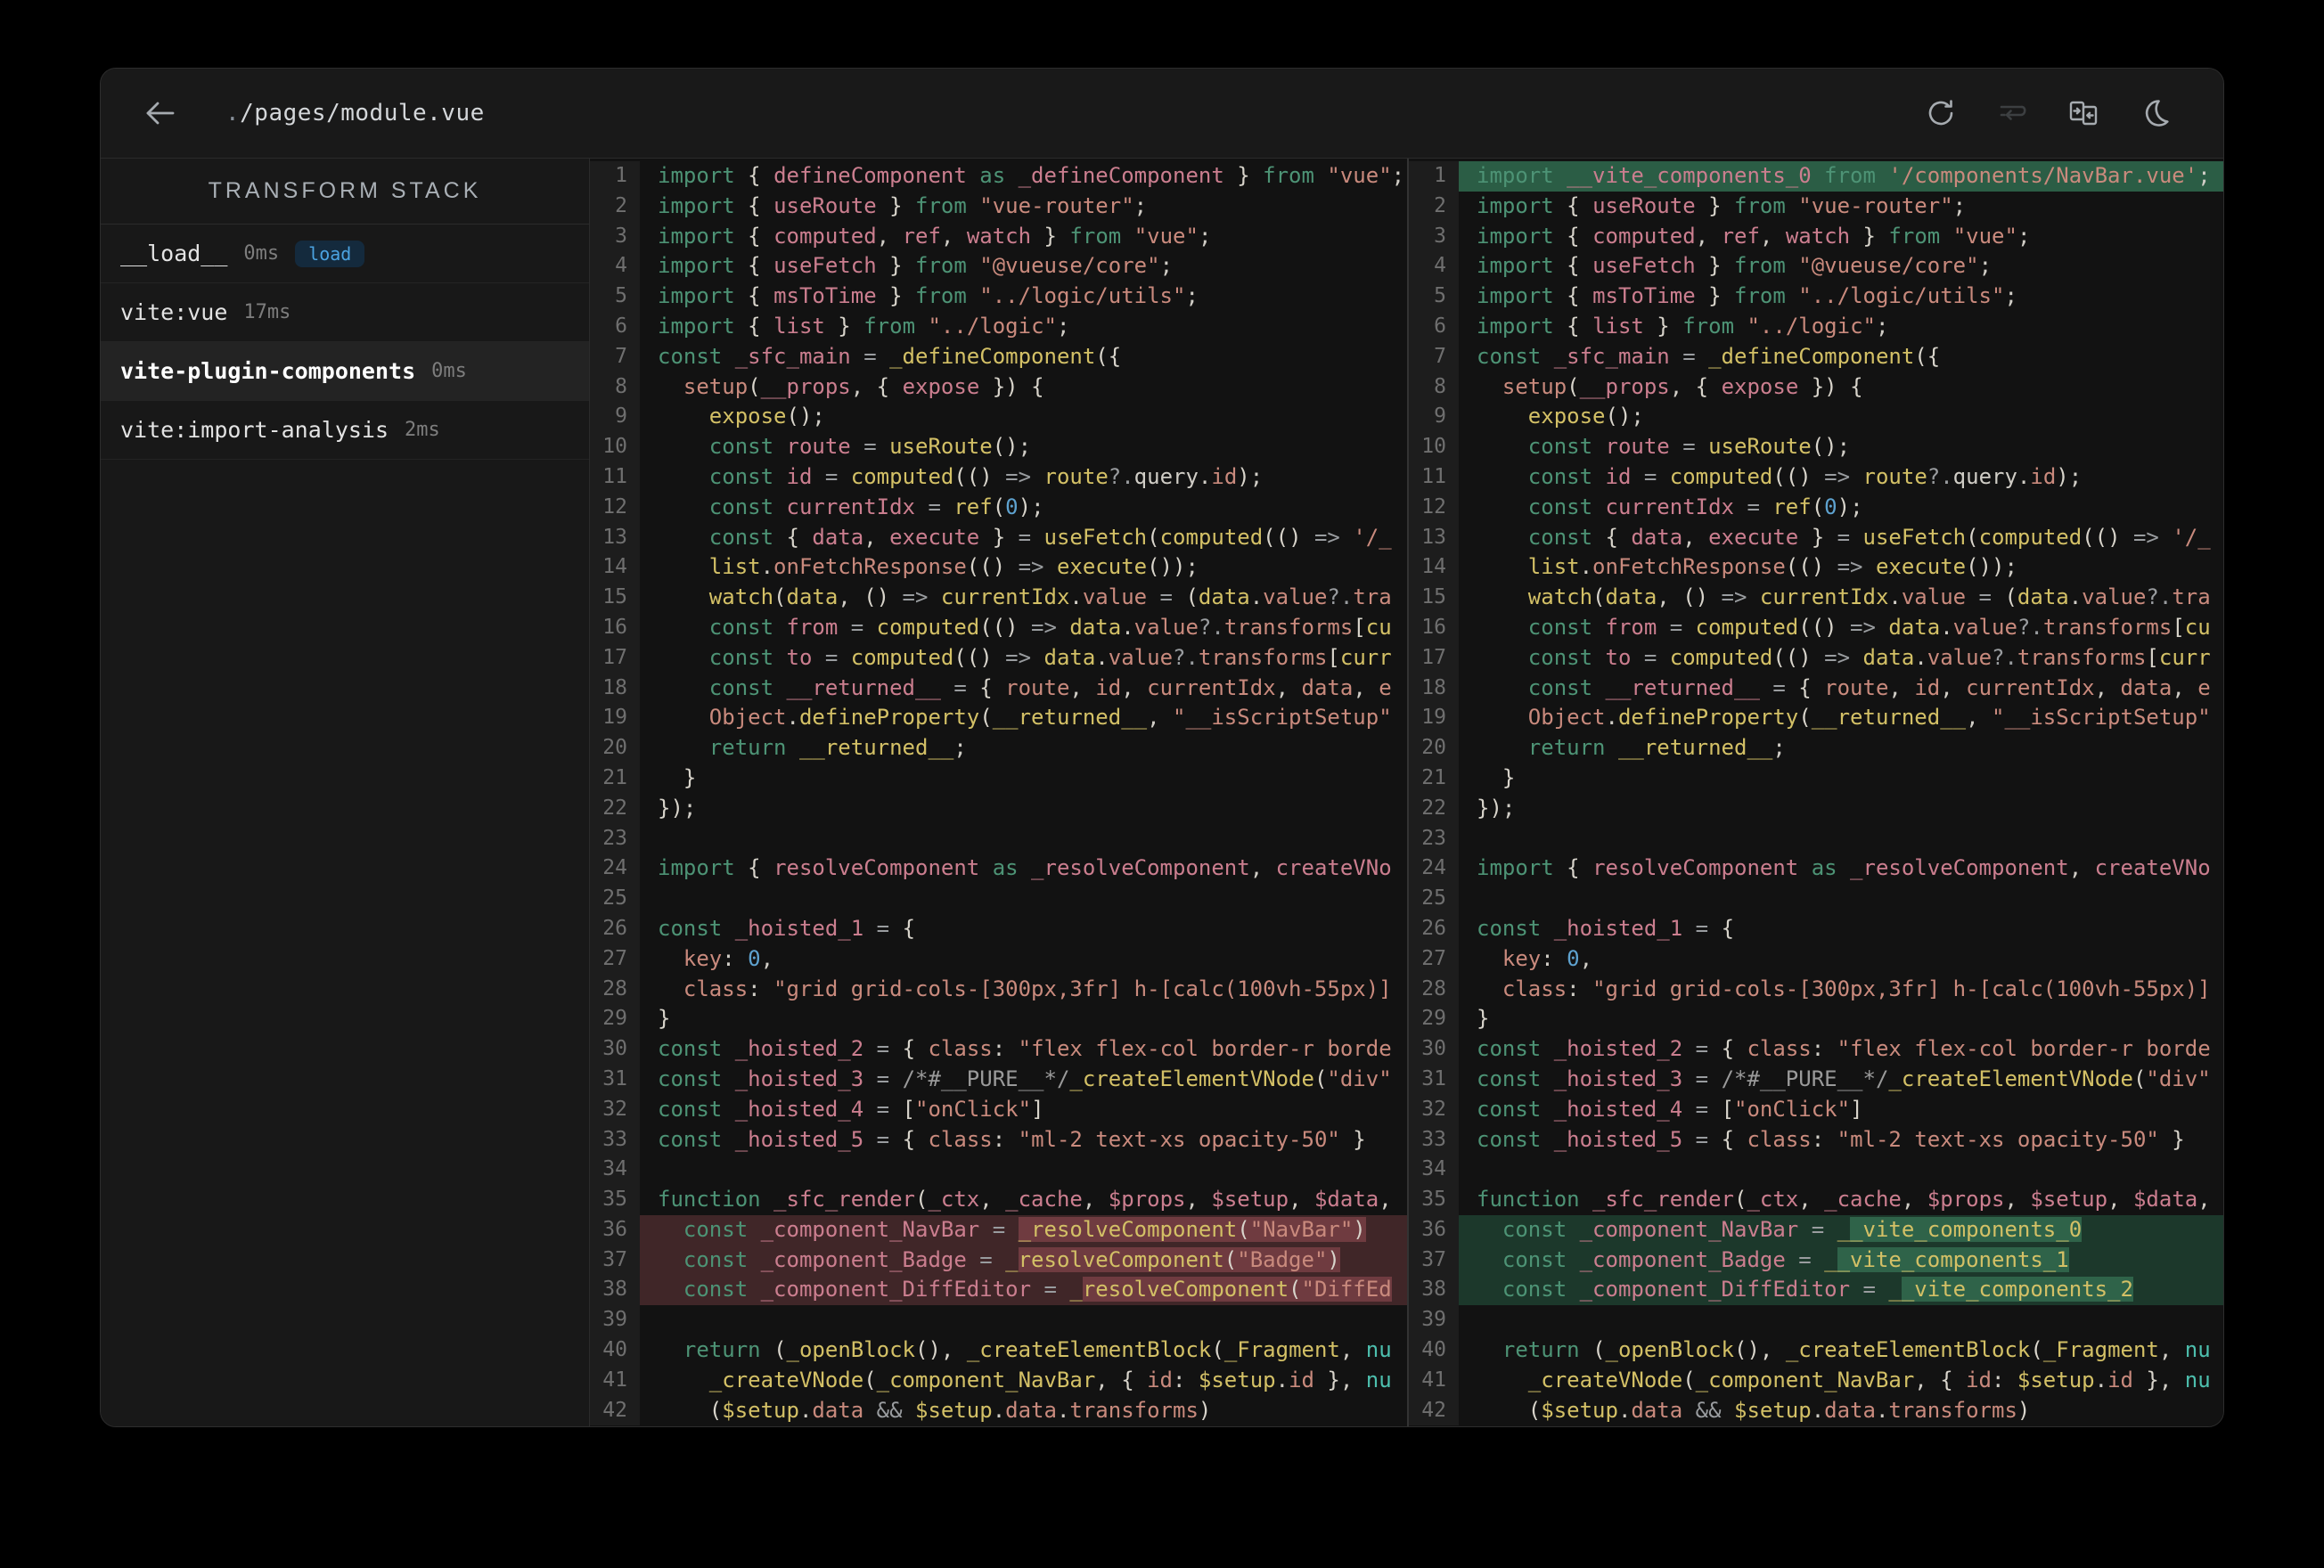 This screenshot has height=1568, width=2324. What do you see at coordinates (615, 1079) in the screenshot?
I see `line-number: 31` at bounding box center [615, 1079].